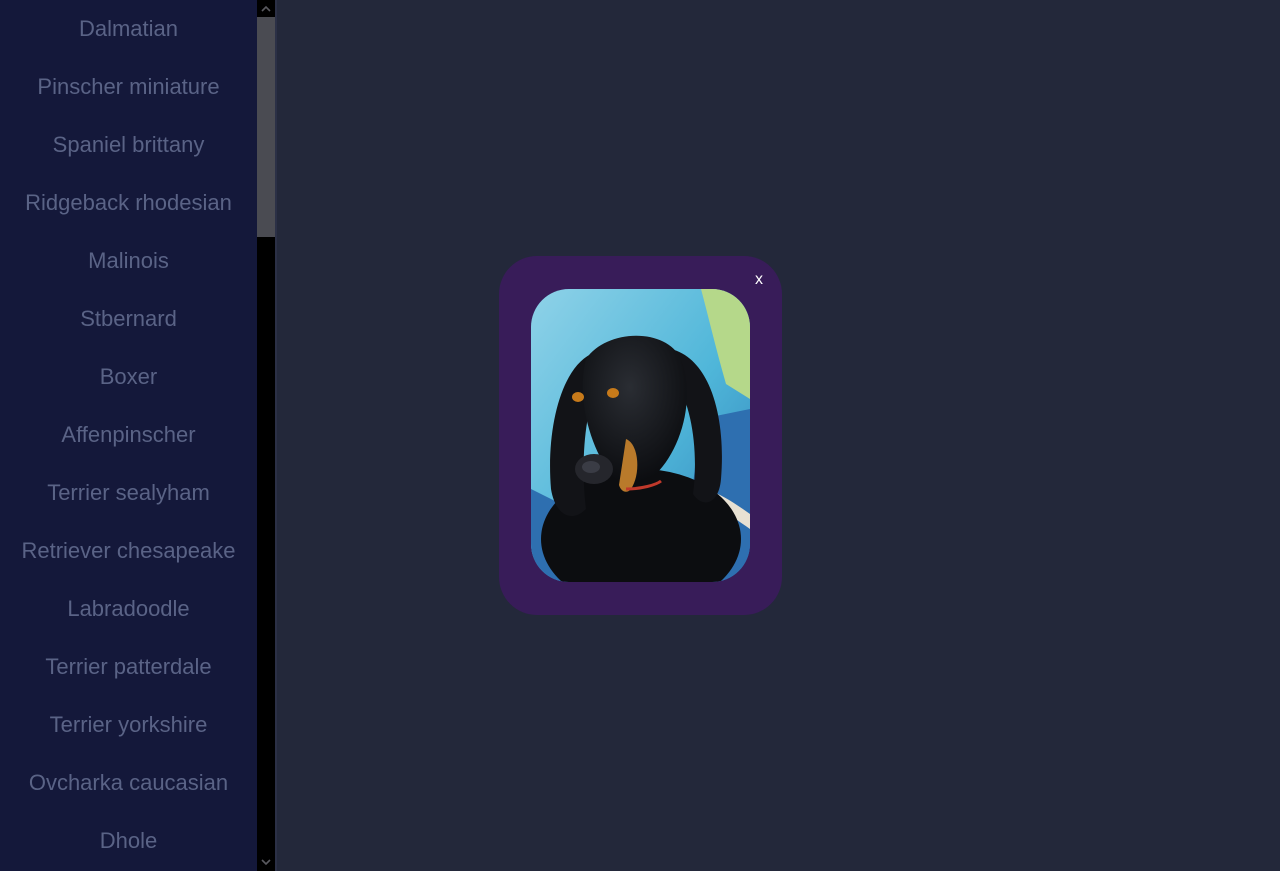 This screenshot has width=1280, height=871. Describe the element at coordinates (128, 725) in the screenshot. I see `breed-item-terrier-yorkshire: Terrier yorkshire` at that location.